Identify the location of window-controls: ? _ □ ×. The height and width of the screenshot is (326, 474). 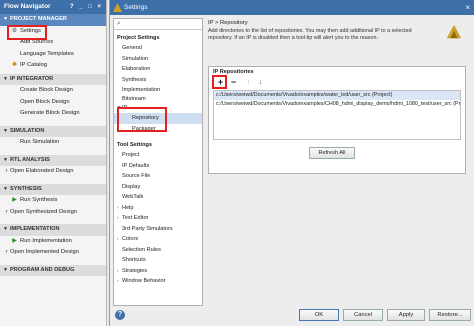
(86, 7).